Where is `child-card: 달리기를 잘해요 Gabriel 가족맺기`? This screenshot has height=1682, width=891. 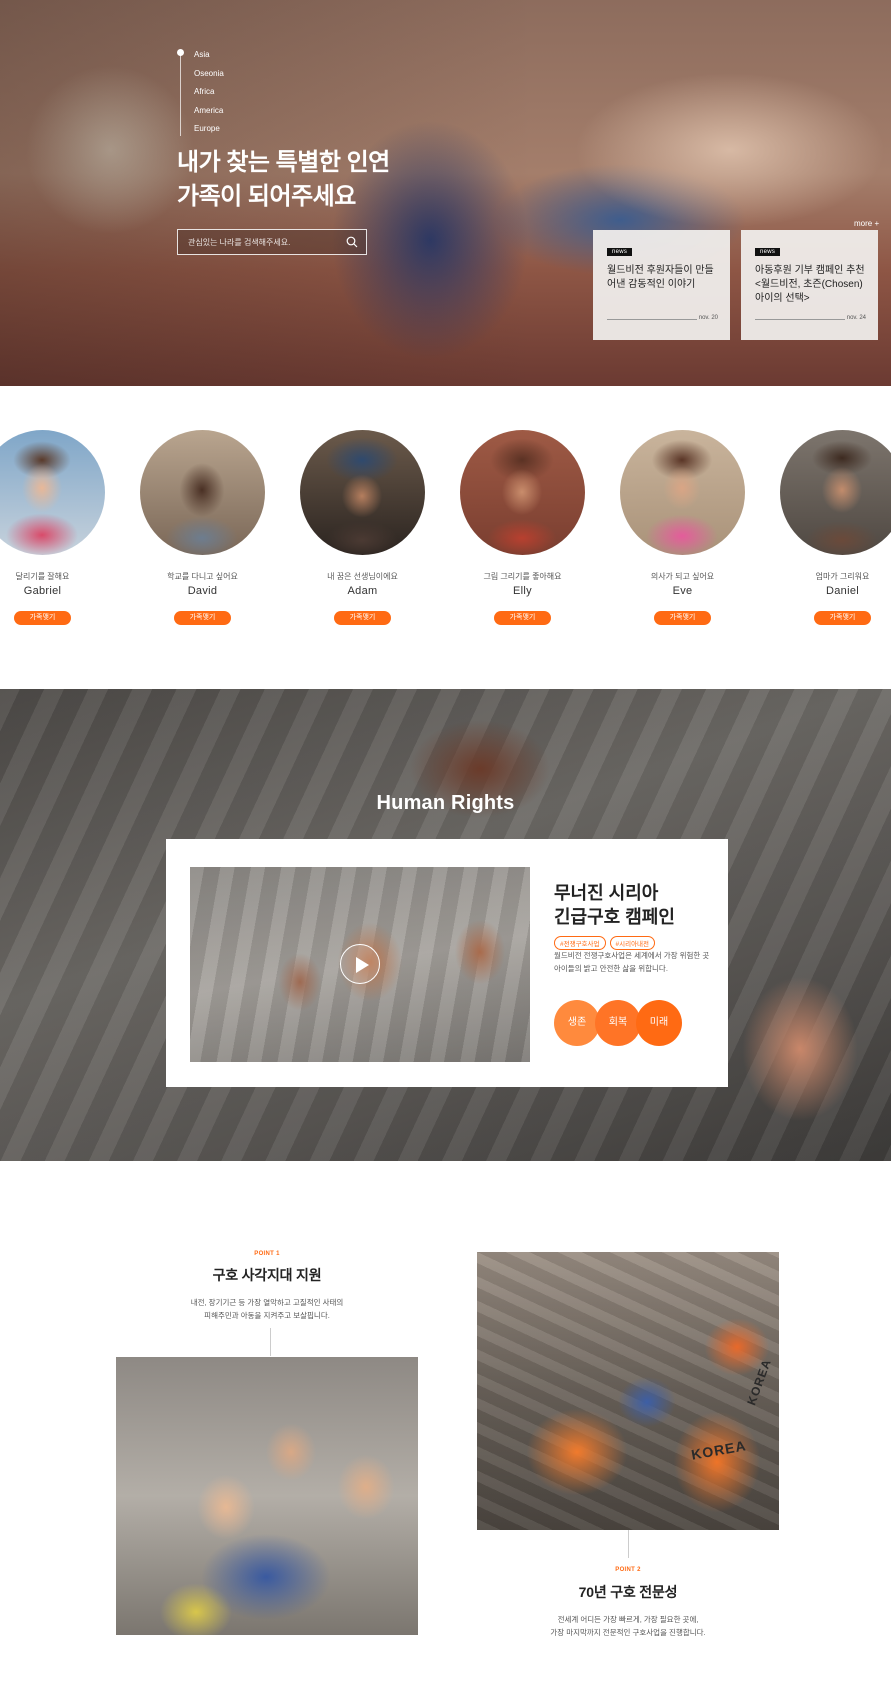
child-card: 달리기를 잘해요 Gabriel 가족맺기 is located at coordinates (55, 530).